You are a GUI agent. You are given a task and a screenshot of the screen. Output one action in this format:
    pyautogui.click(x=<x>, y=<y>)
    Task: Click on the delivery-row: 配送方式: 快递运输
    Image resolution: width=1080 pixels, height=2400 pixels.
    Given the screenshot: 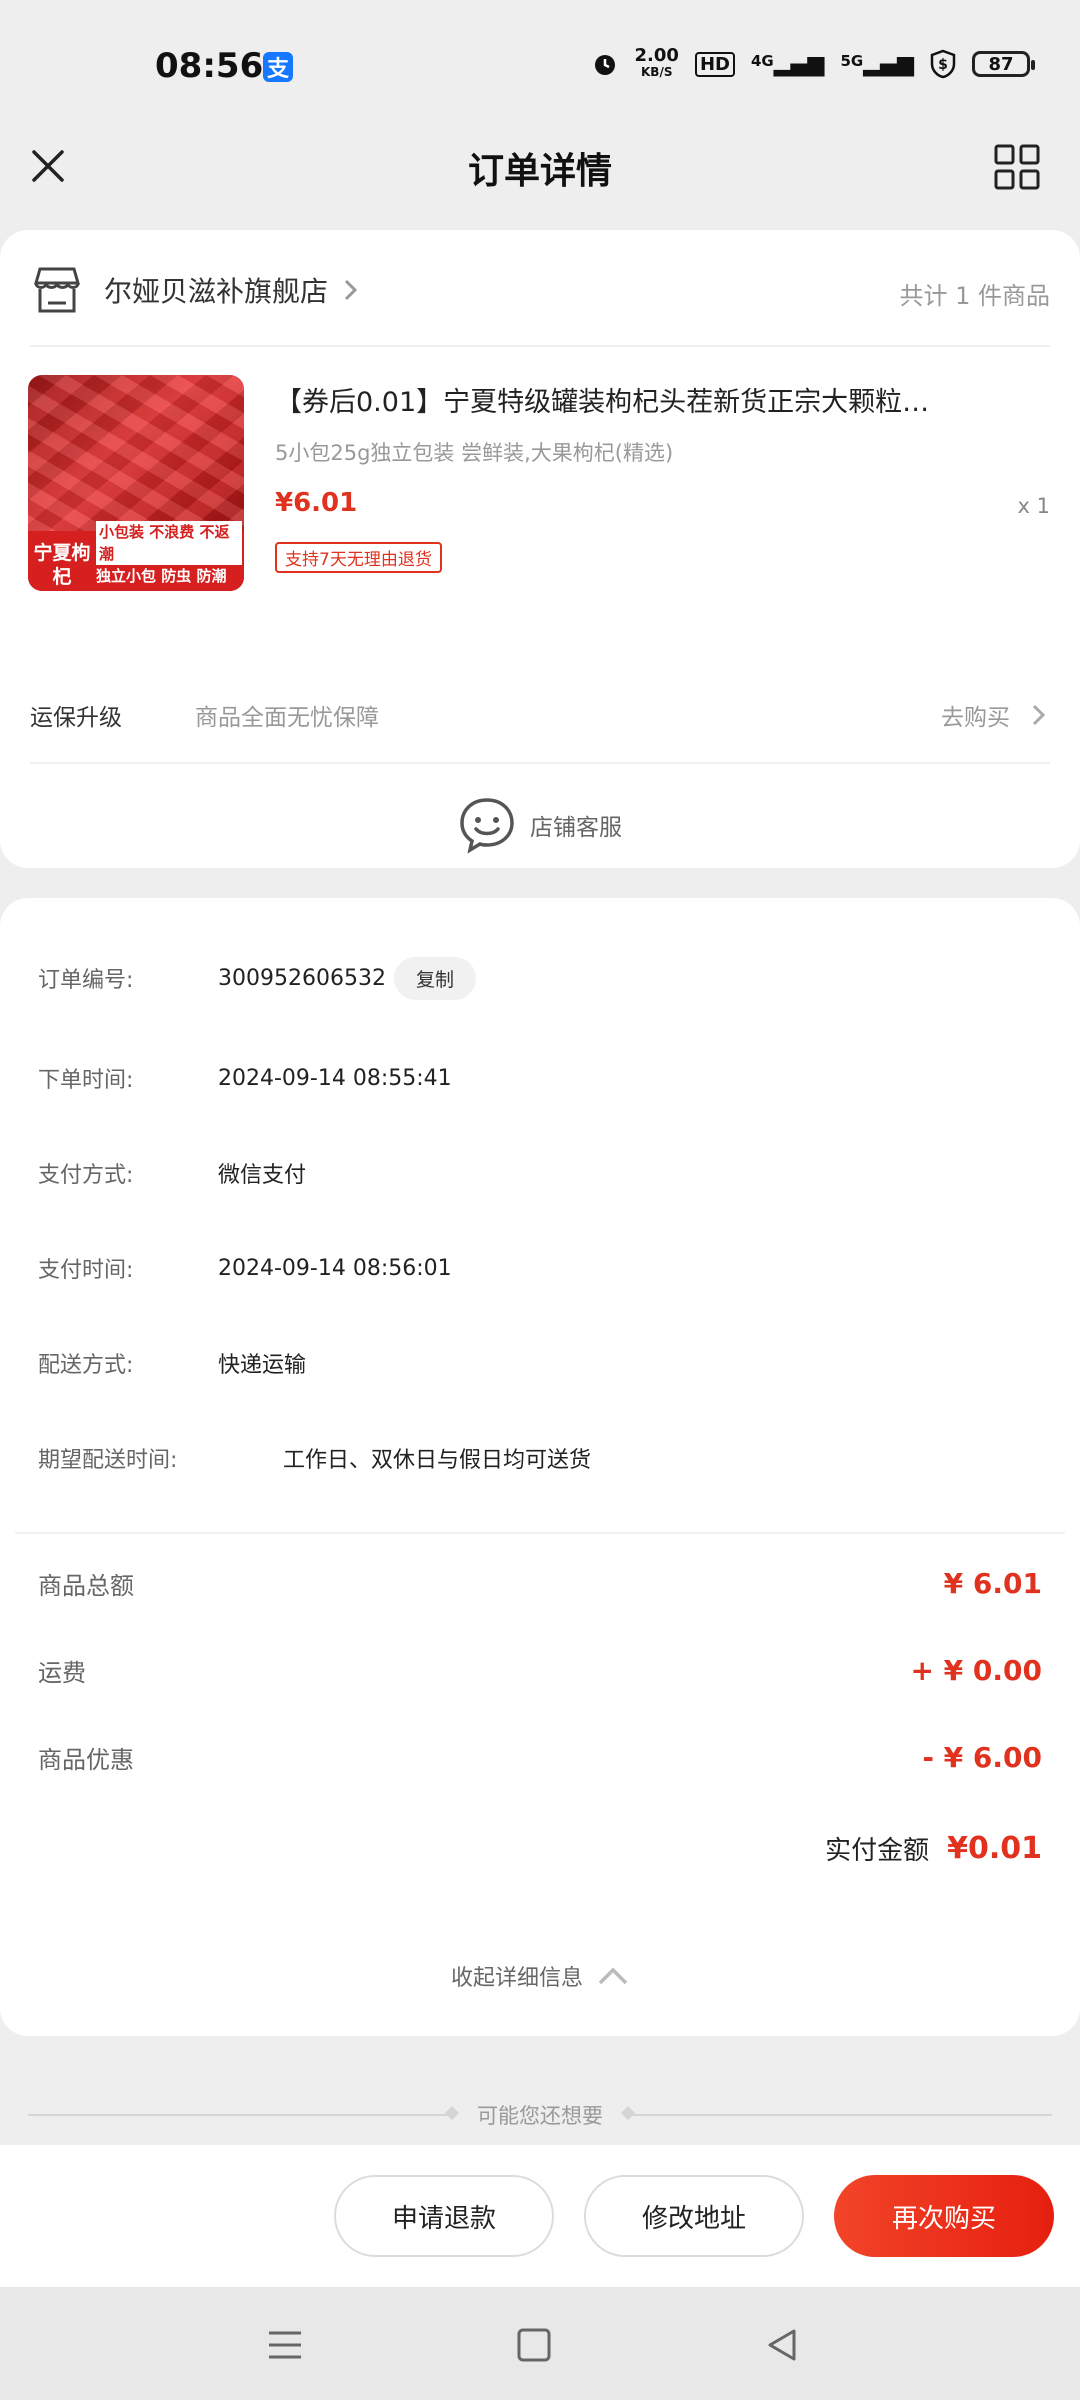 What is the action you would take?
    pyautogui.click(x=540, y=1363)
    